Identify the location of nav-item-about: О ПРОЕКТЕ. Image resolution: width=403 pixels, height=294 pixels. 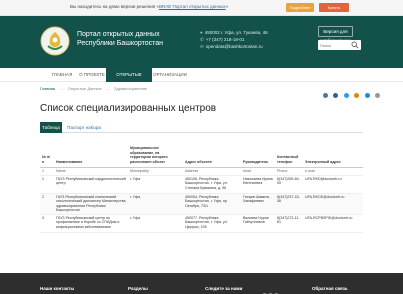
(92, 75).